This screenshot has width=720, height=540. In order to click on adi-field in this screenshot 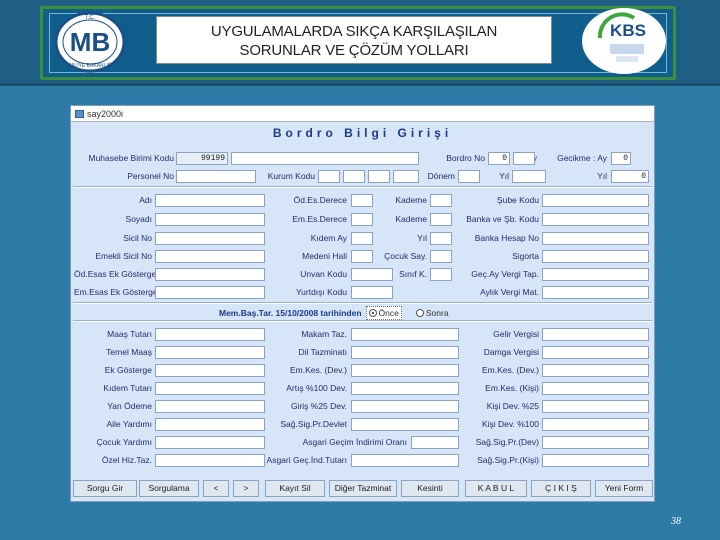, I will do `click(210, 200)`.